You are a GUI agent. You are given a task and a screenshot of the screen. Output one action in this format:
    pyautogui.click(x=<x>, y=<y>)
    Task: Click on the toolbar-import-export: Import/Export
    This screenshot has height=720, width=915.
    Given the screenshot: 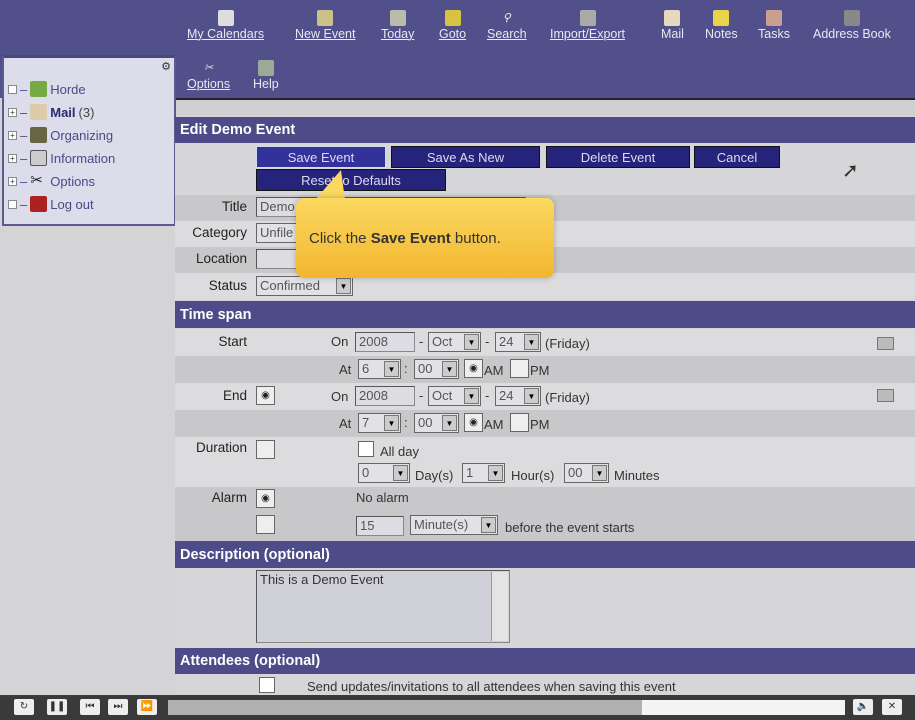 What is the action you would take?
    pyautogui.click(x=587, y=25)
    